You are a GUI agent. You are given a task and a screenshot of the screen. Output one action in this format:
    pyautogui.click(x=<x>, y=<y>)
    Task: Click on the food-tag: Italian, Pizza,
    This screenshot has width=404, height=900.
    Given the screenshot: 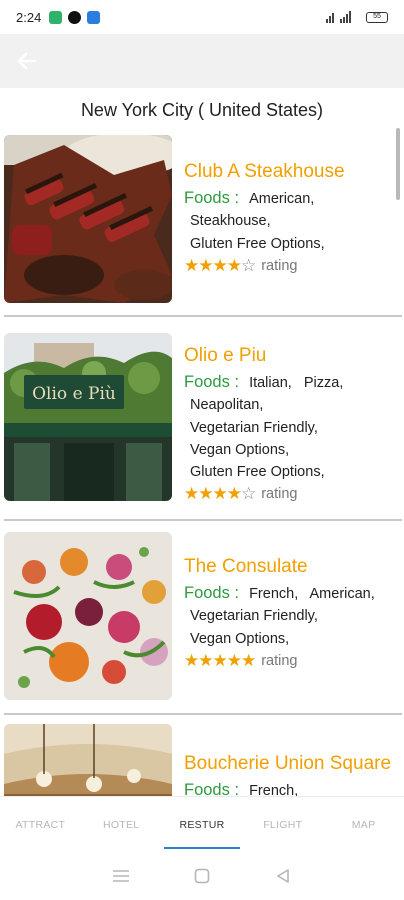 What is the action you would take?
    pyautogui.click(x=296, y=383)
    